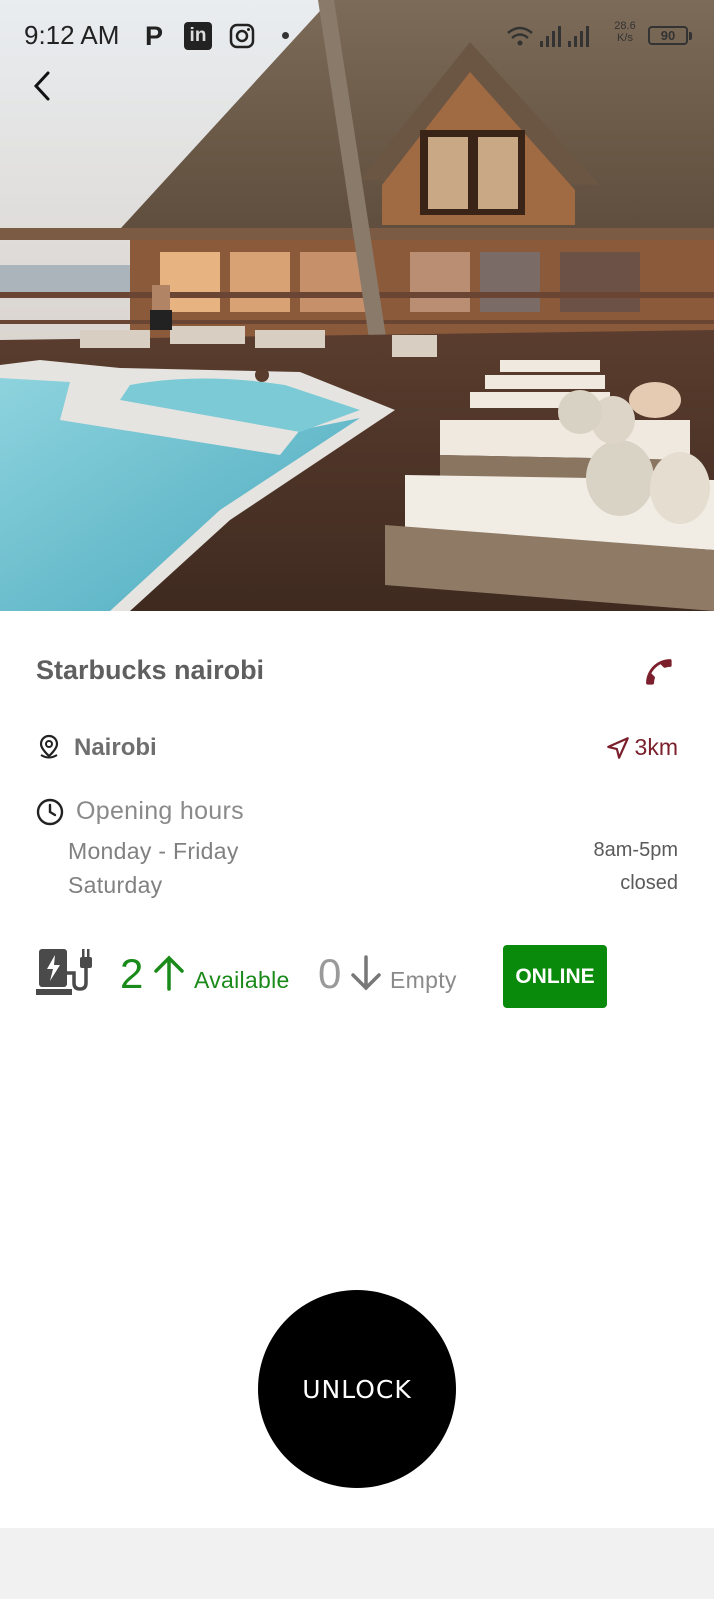 The width and height of the screenshot is (714, 1599). I want to click on phone-icon, so click(659, 672).